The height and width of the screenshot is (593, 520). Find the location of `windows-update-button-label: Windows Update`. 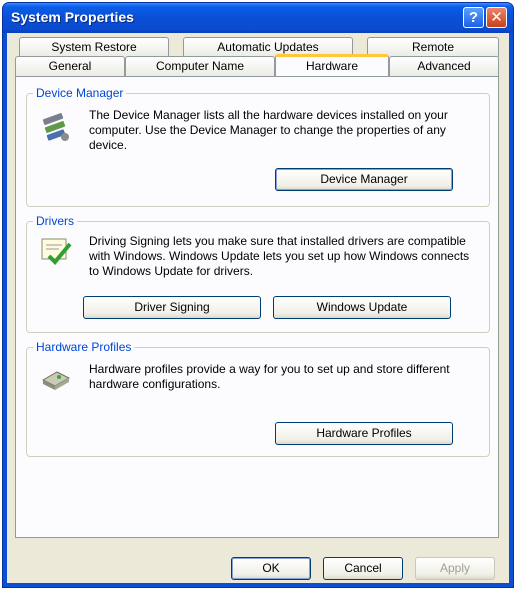

windows-update-button-label: Windows Update is located at coordinates (362, 307).